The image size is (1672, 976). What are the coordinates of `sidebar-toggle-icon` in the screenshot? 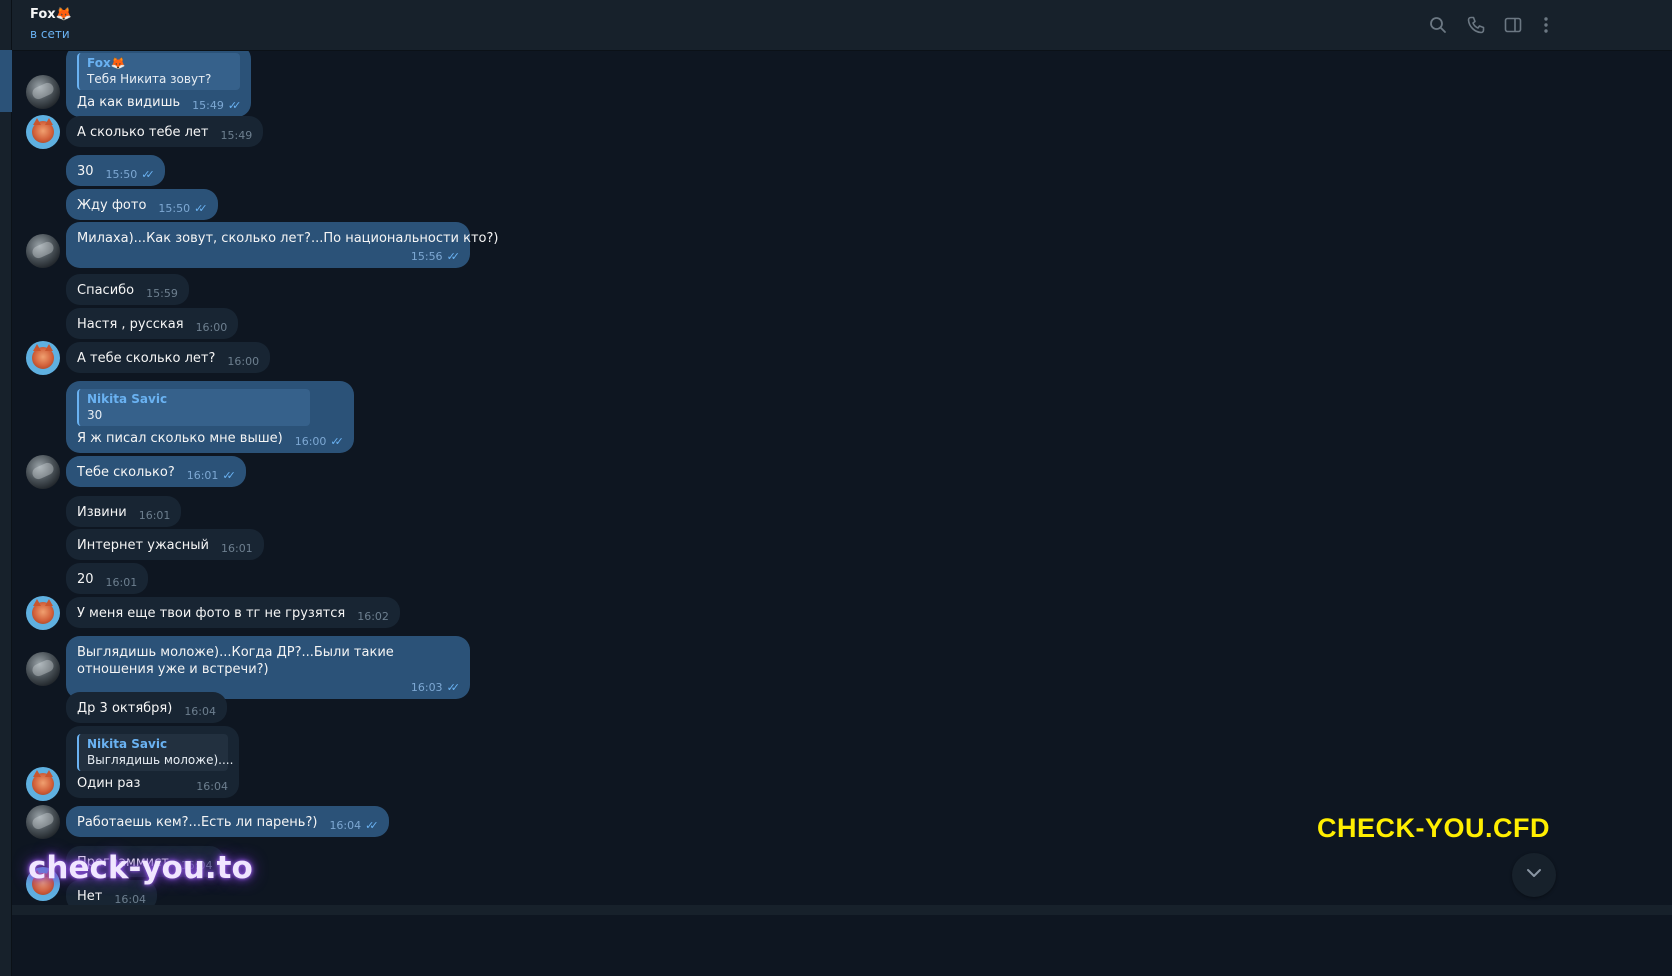 It's located at (1513, 25).